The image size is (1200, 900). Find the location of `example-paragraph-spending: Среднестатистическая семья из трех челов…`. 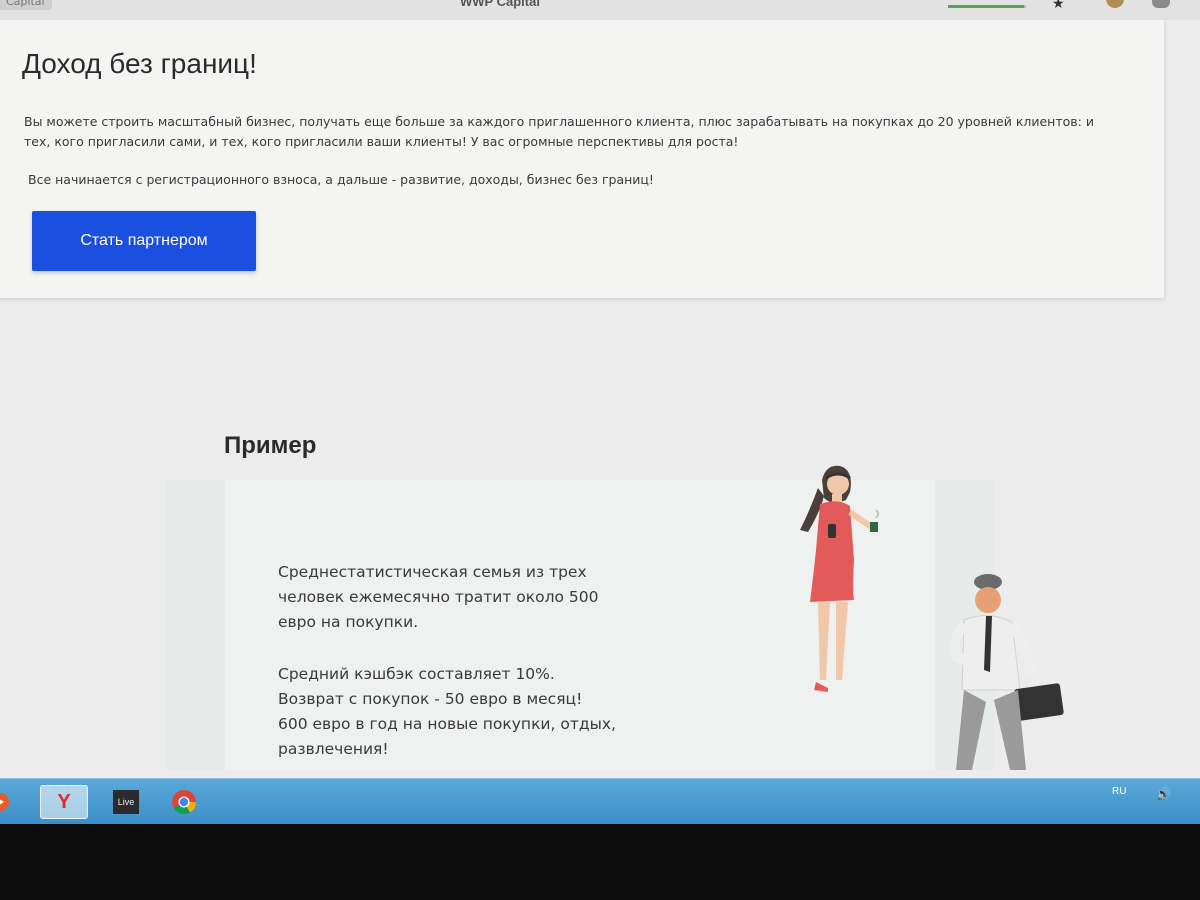

example-paragraph-spending: Среднестатистическая семья из трех челов… is located at coordinates (438, 597).